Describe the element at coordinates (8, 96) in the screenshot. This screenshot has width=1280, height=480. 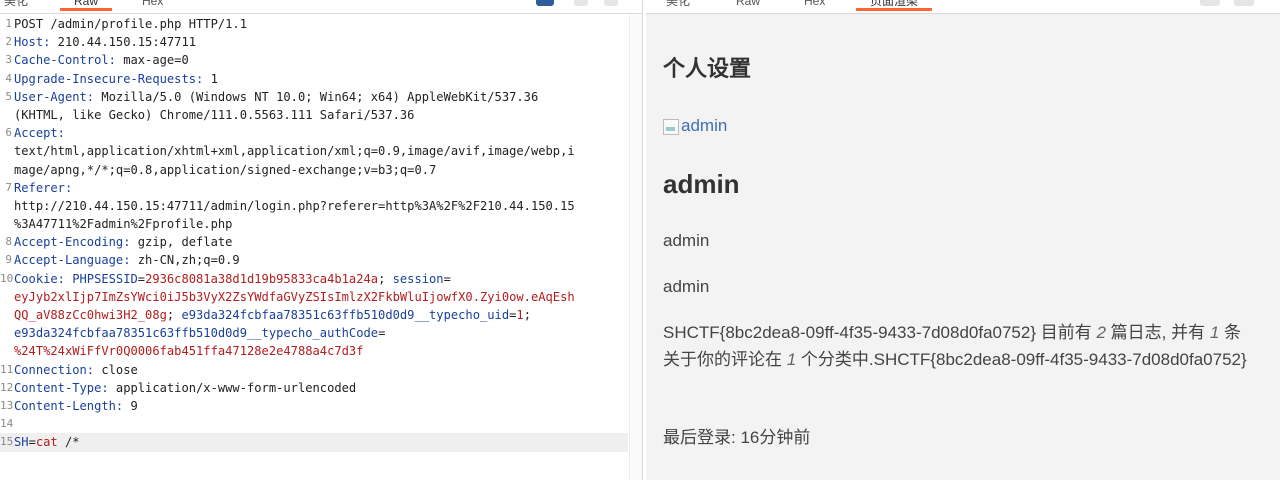
I see `line-number: 5` at that location.